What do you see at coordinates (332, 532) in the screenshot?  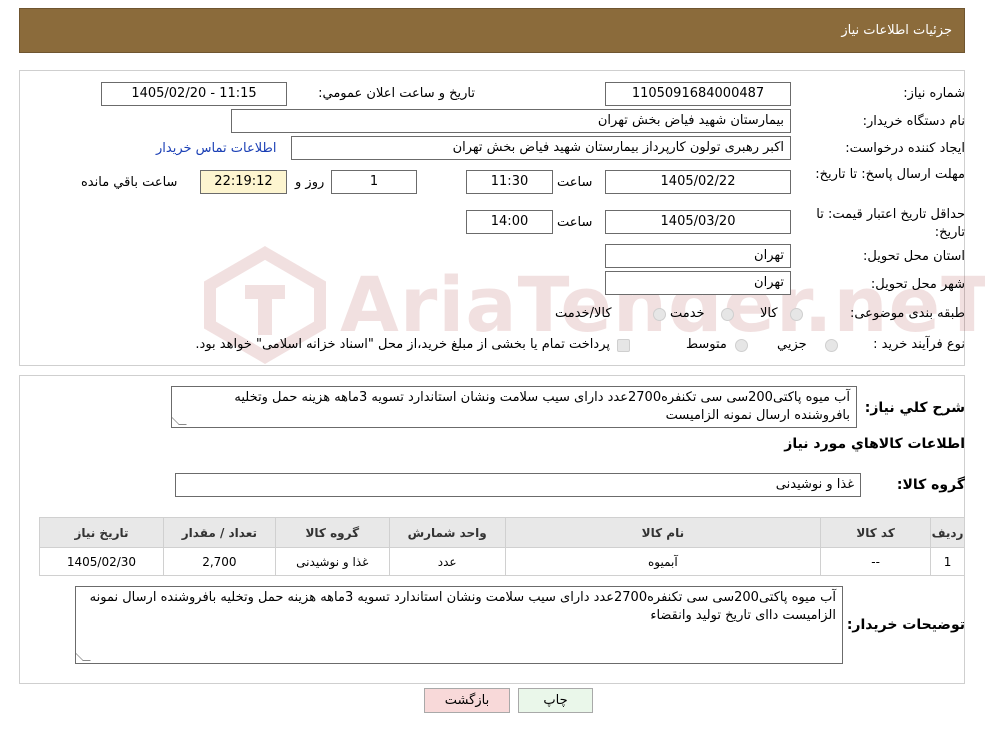 I see `col-group: گروه كالا` at bounding box center [332, 532].